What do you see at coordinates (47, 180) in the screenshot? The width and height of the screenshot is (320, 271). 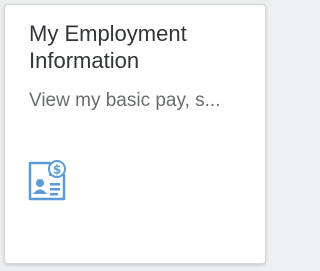 I see `employee-payroll-icon: $` at bounding box center [47, 180].